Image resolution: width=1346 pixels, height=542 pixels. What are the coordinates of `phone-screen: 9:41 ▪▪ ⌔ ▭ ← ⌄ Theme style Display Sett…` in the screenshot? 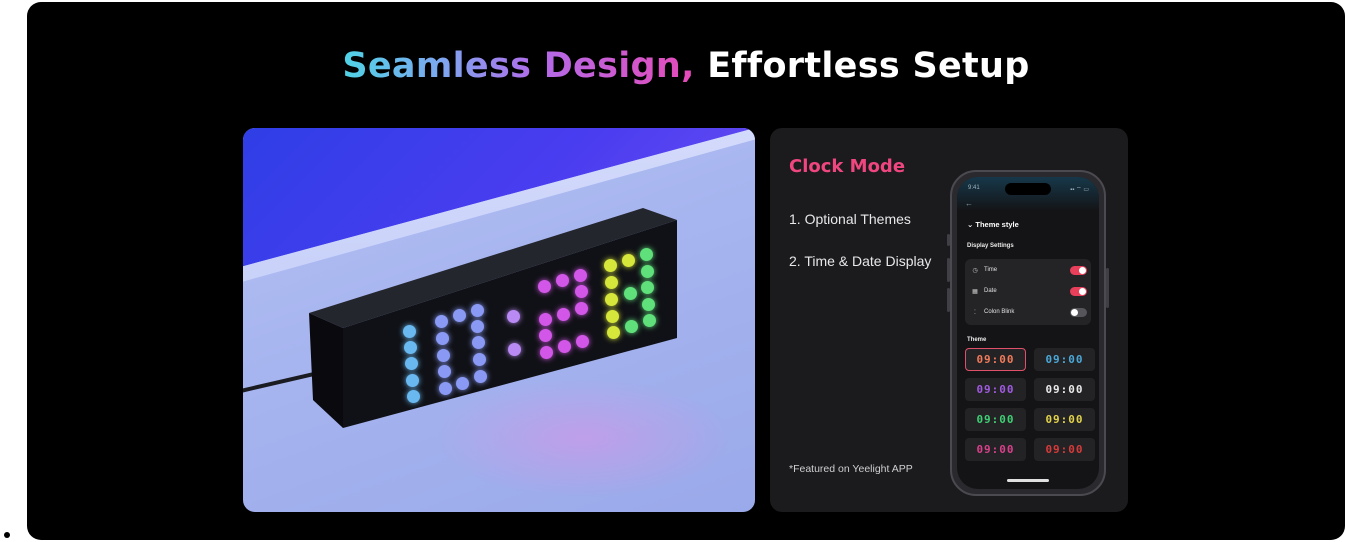 It's located at (1028, 333).